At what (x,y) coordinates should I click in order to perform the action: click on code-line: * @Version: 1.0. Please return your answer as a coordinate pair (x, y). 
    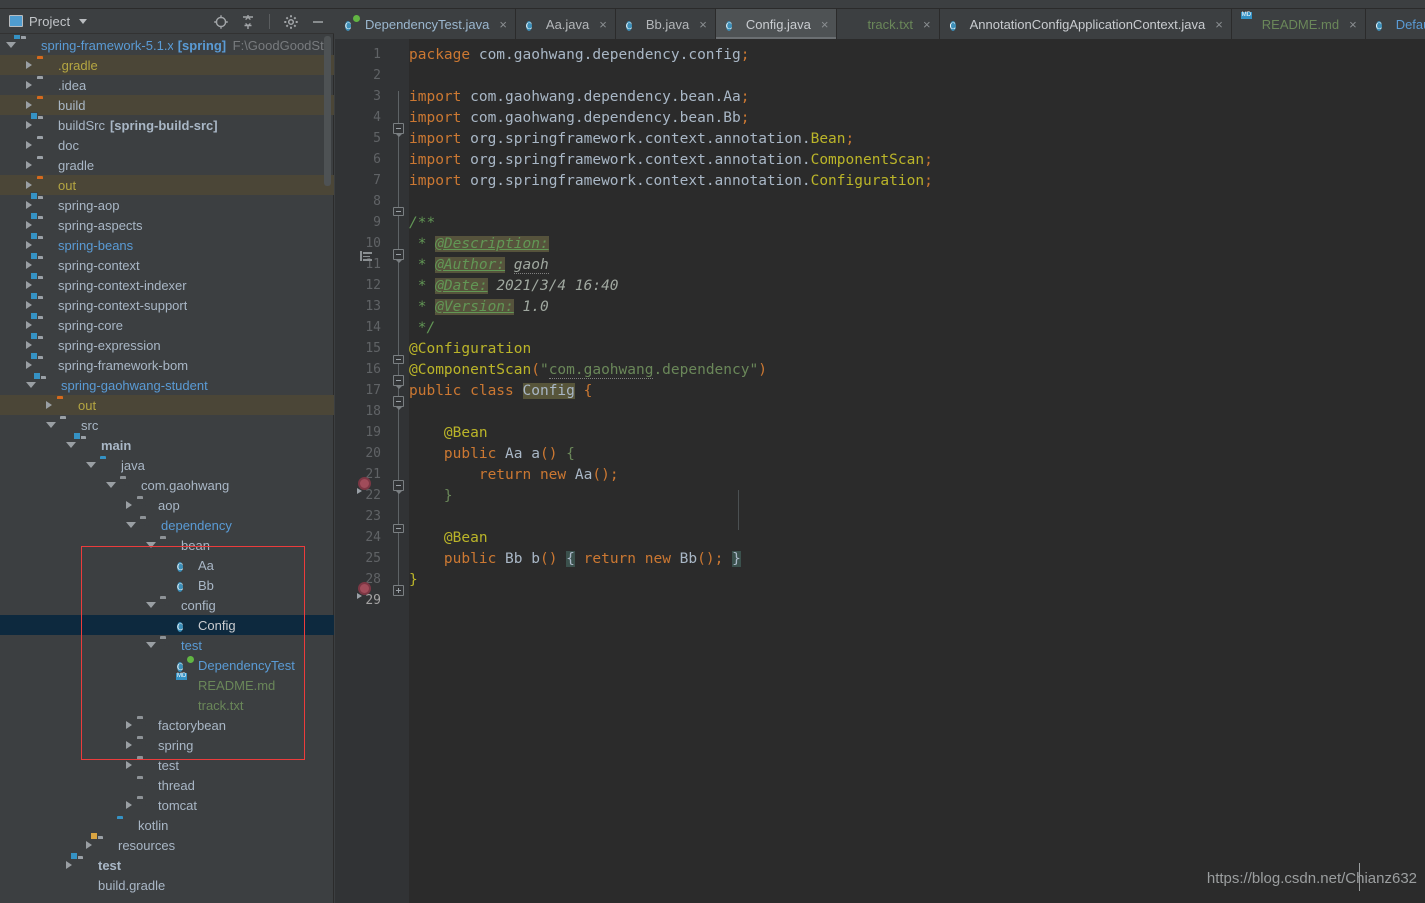
    Looking at the image, I should click on (479, 307).